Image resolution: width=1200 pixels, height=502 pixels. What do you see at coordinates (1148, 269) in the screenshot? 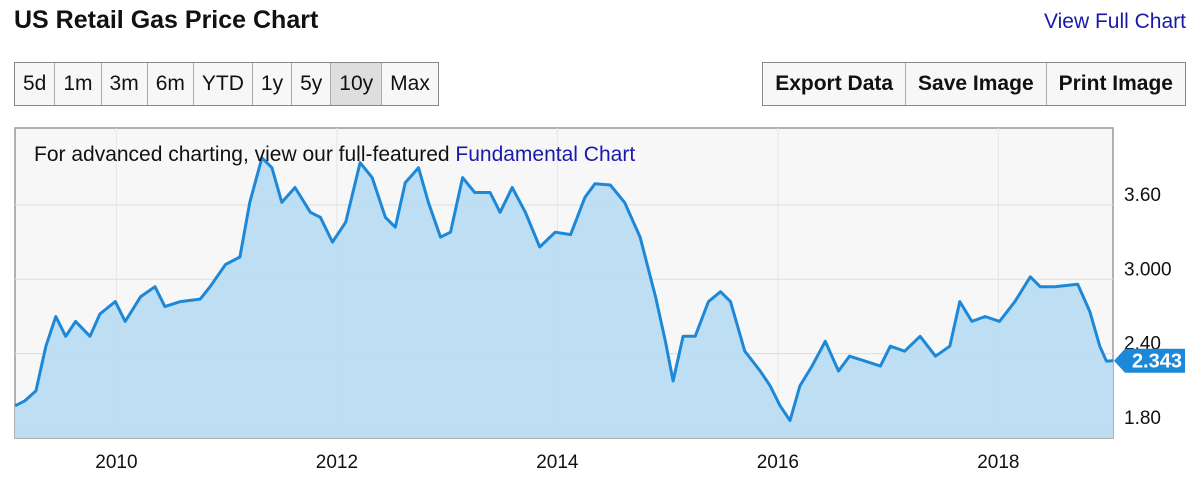
I see `y-tick-label: 3.000` at bounding box center [1148, 269].